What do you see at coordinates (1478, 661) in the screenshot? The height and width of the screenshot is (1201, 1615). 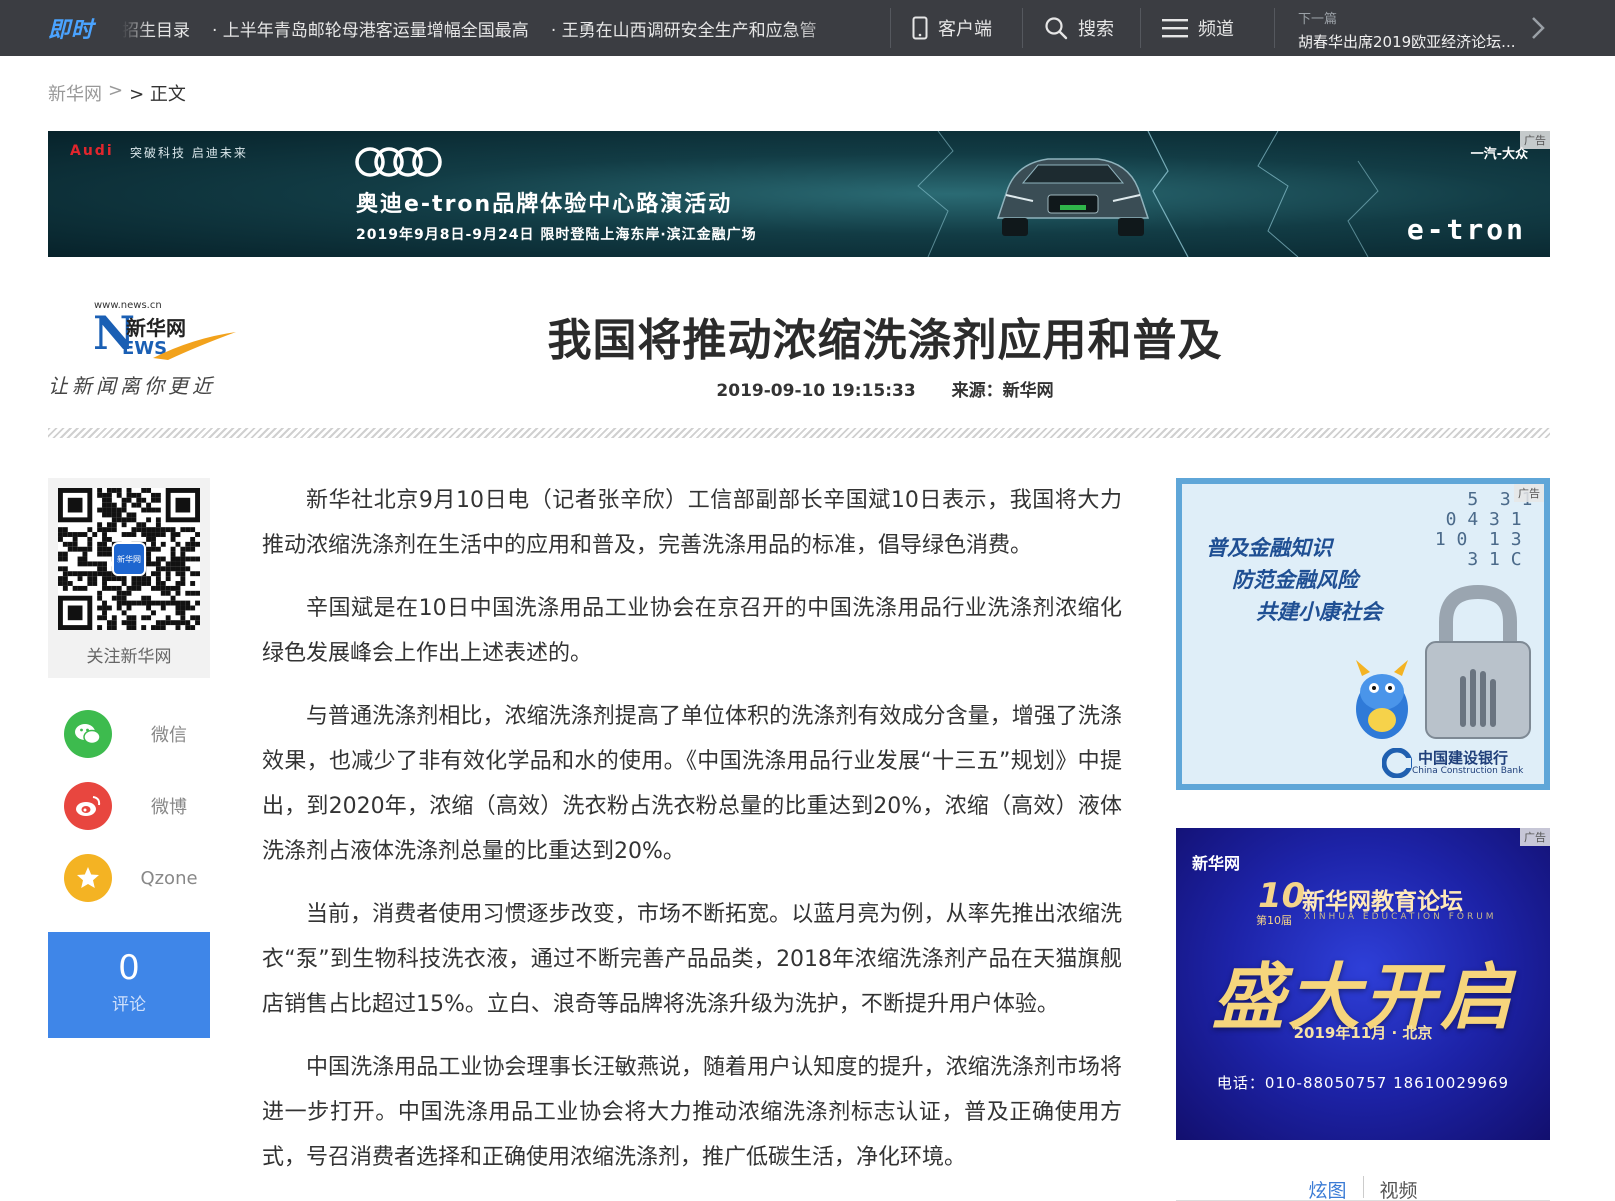 I see `padlock-icon` at bounding box center [1478, 661].